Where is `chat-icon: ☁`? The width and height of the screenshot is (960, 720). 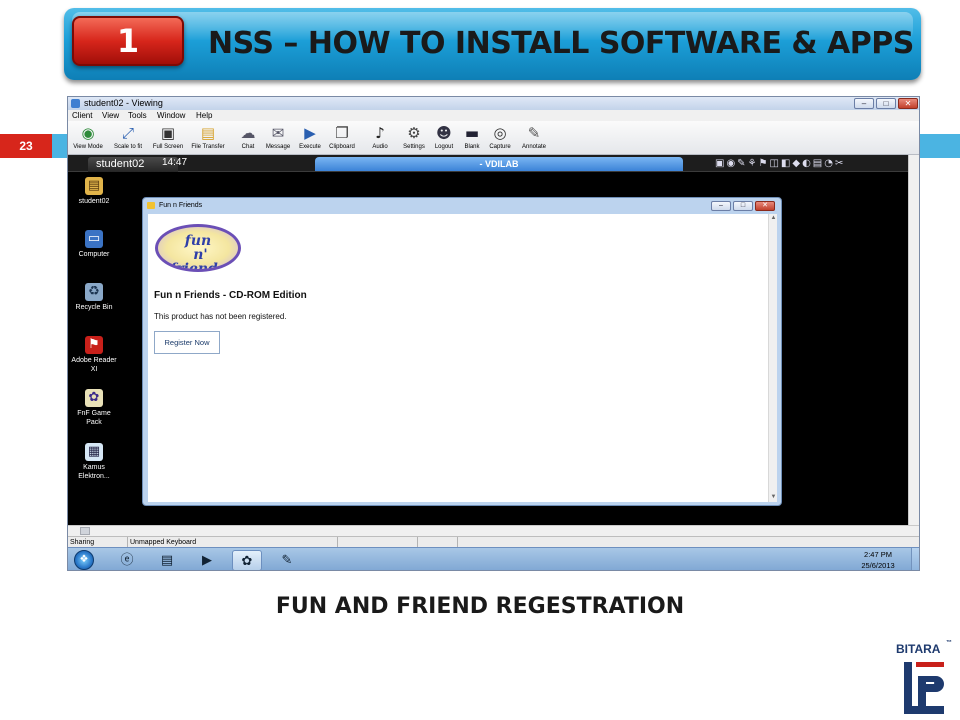
chat-icon: ☁ is located at coordinates (248, 133).